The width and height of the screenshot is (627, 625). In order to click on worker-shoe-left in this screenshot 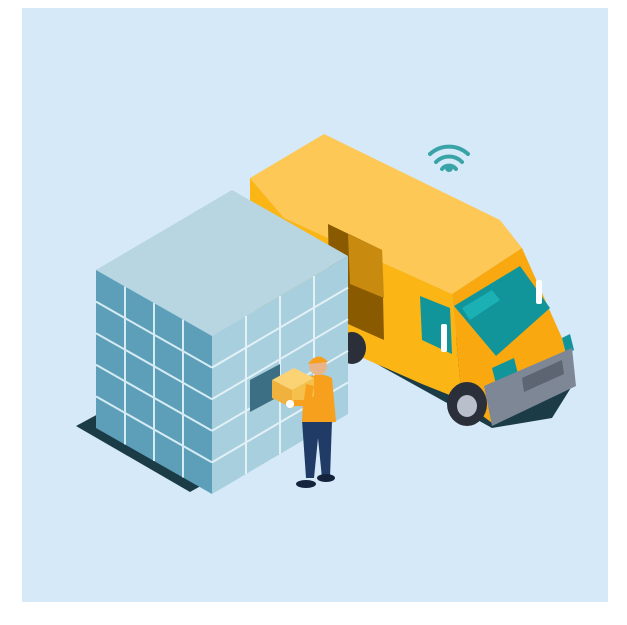, I will do `click(306, 484)`.